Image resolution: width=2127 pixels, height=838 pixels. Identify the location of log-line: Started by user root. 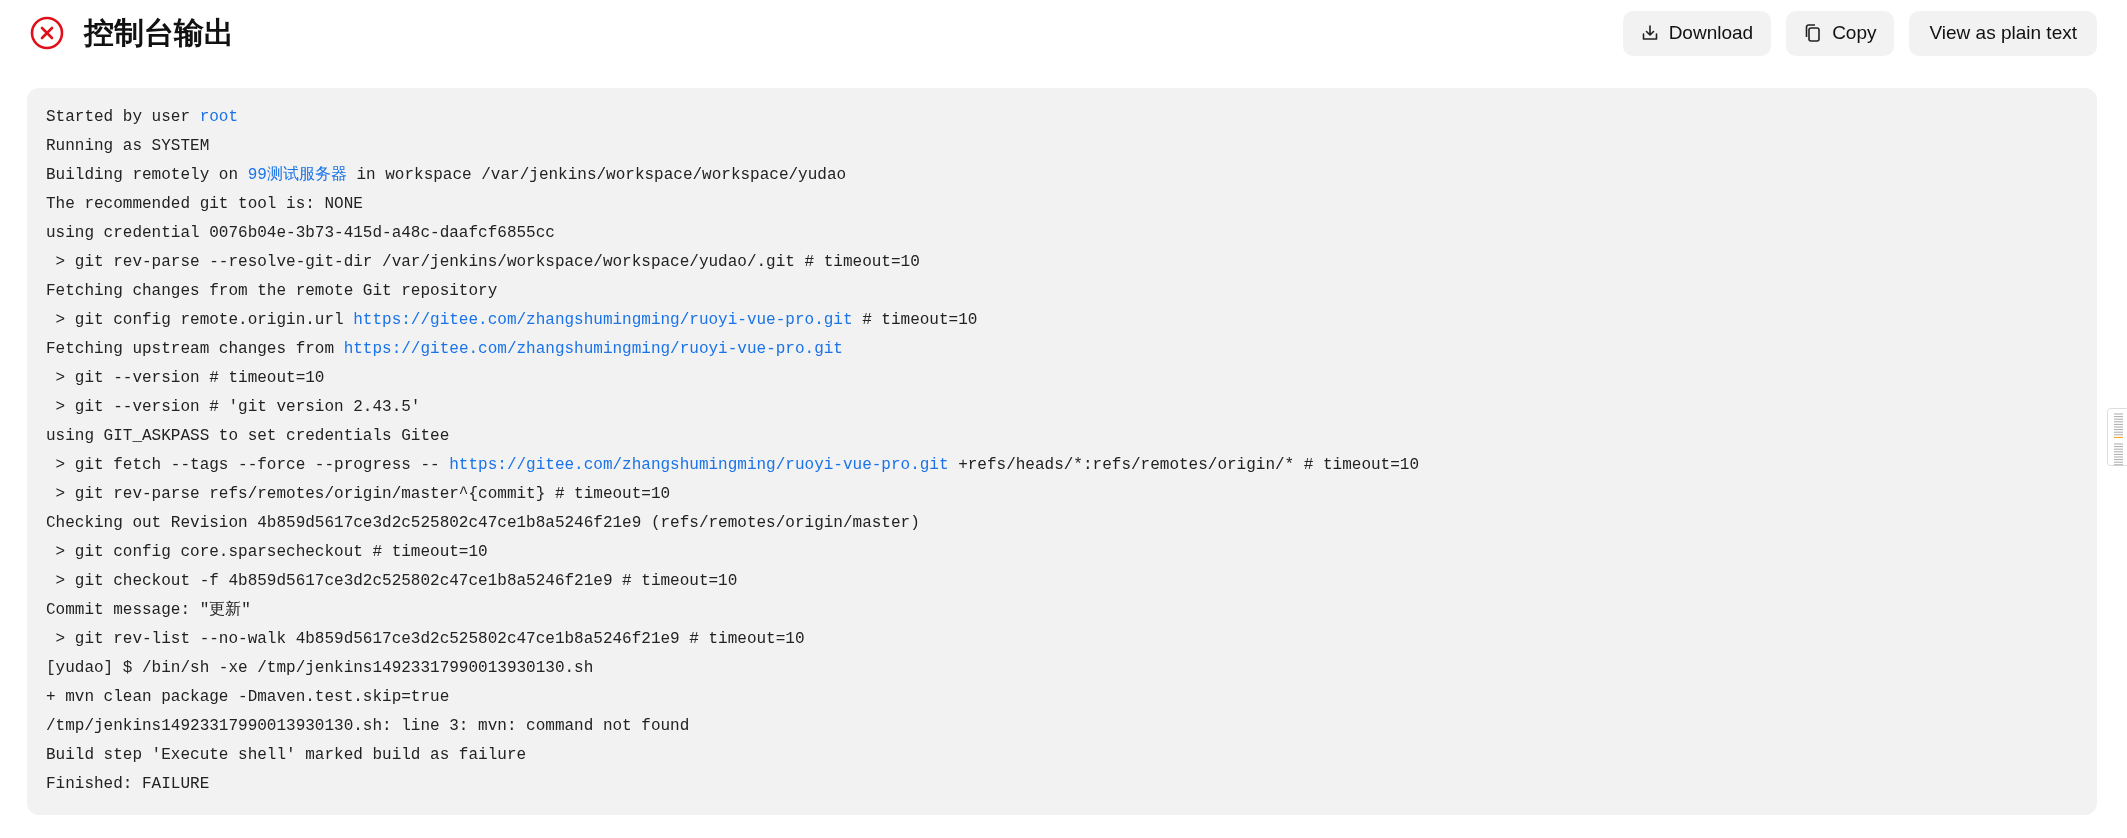
(142, 117).